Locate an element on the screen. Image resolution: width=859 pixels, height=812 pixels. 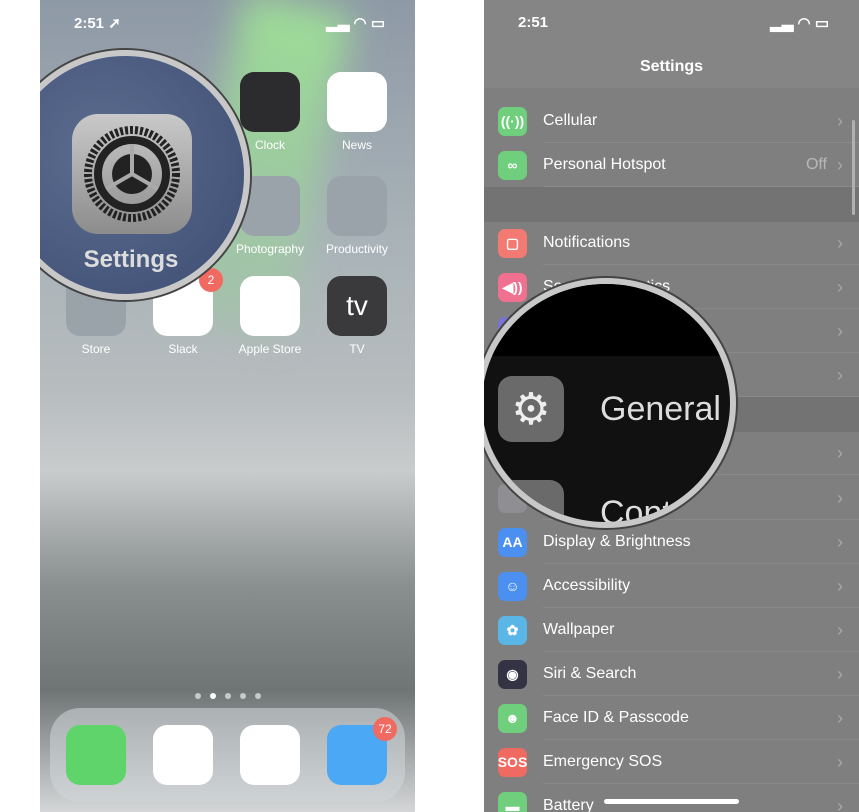
row-label: Personal Hotspot is located at coordinates (604, 164).